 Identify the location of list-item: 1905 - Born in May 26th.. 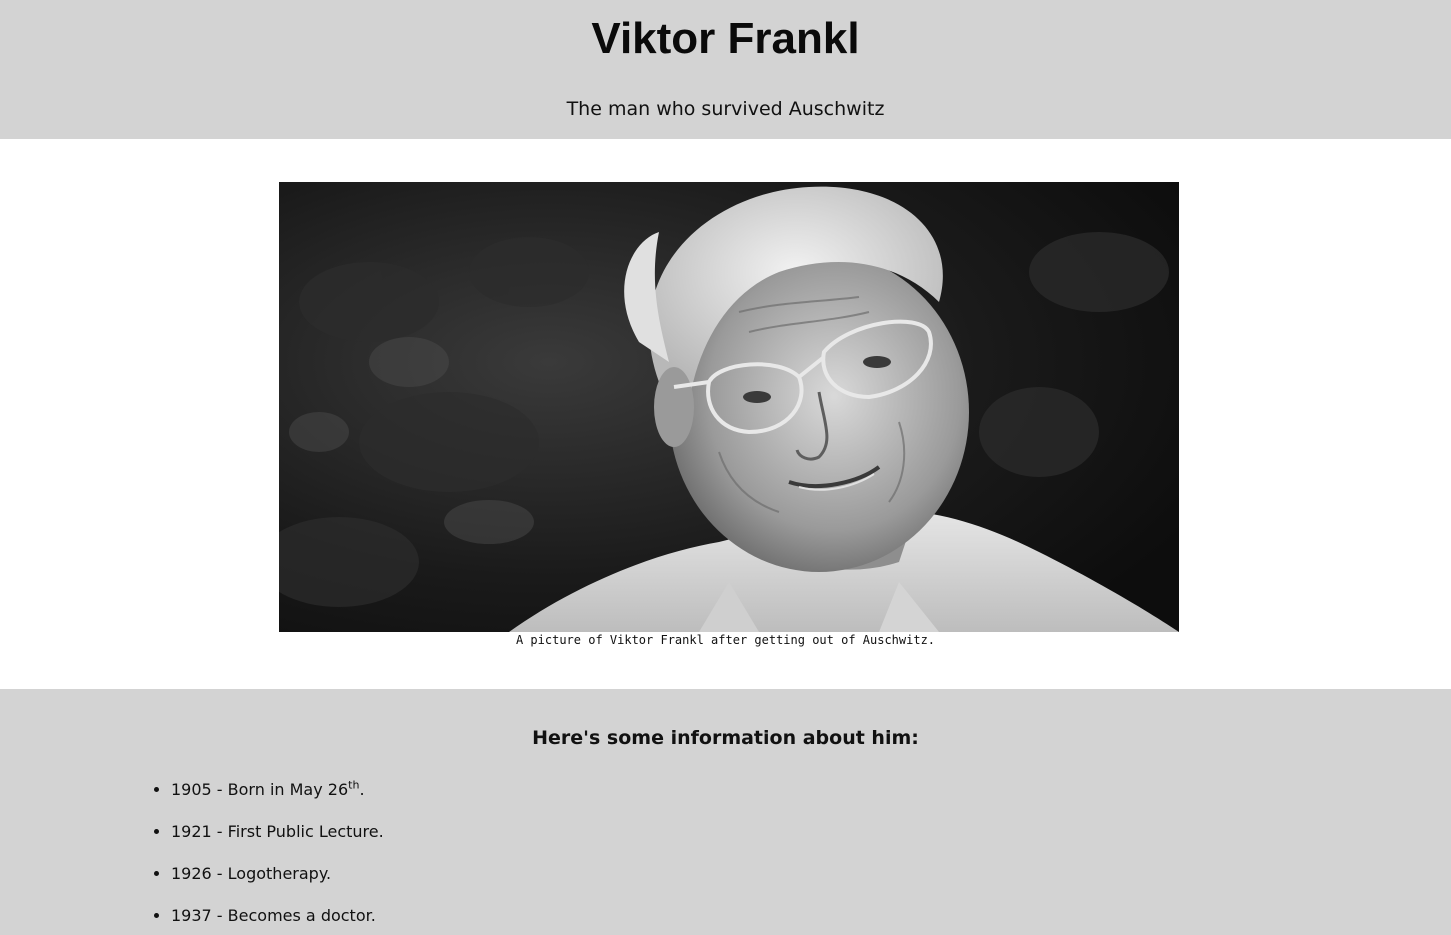
(277, 790).